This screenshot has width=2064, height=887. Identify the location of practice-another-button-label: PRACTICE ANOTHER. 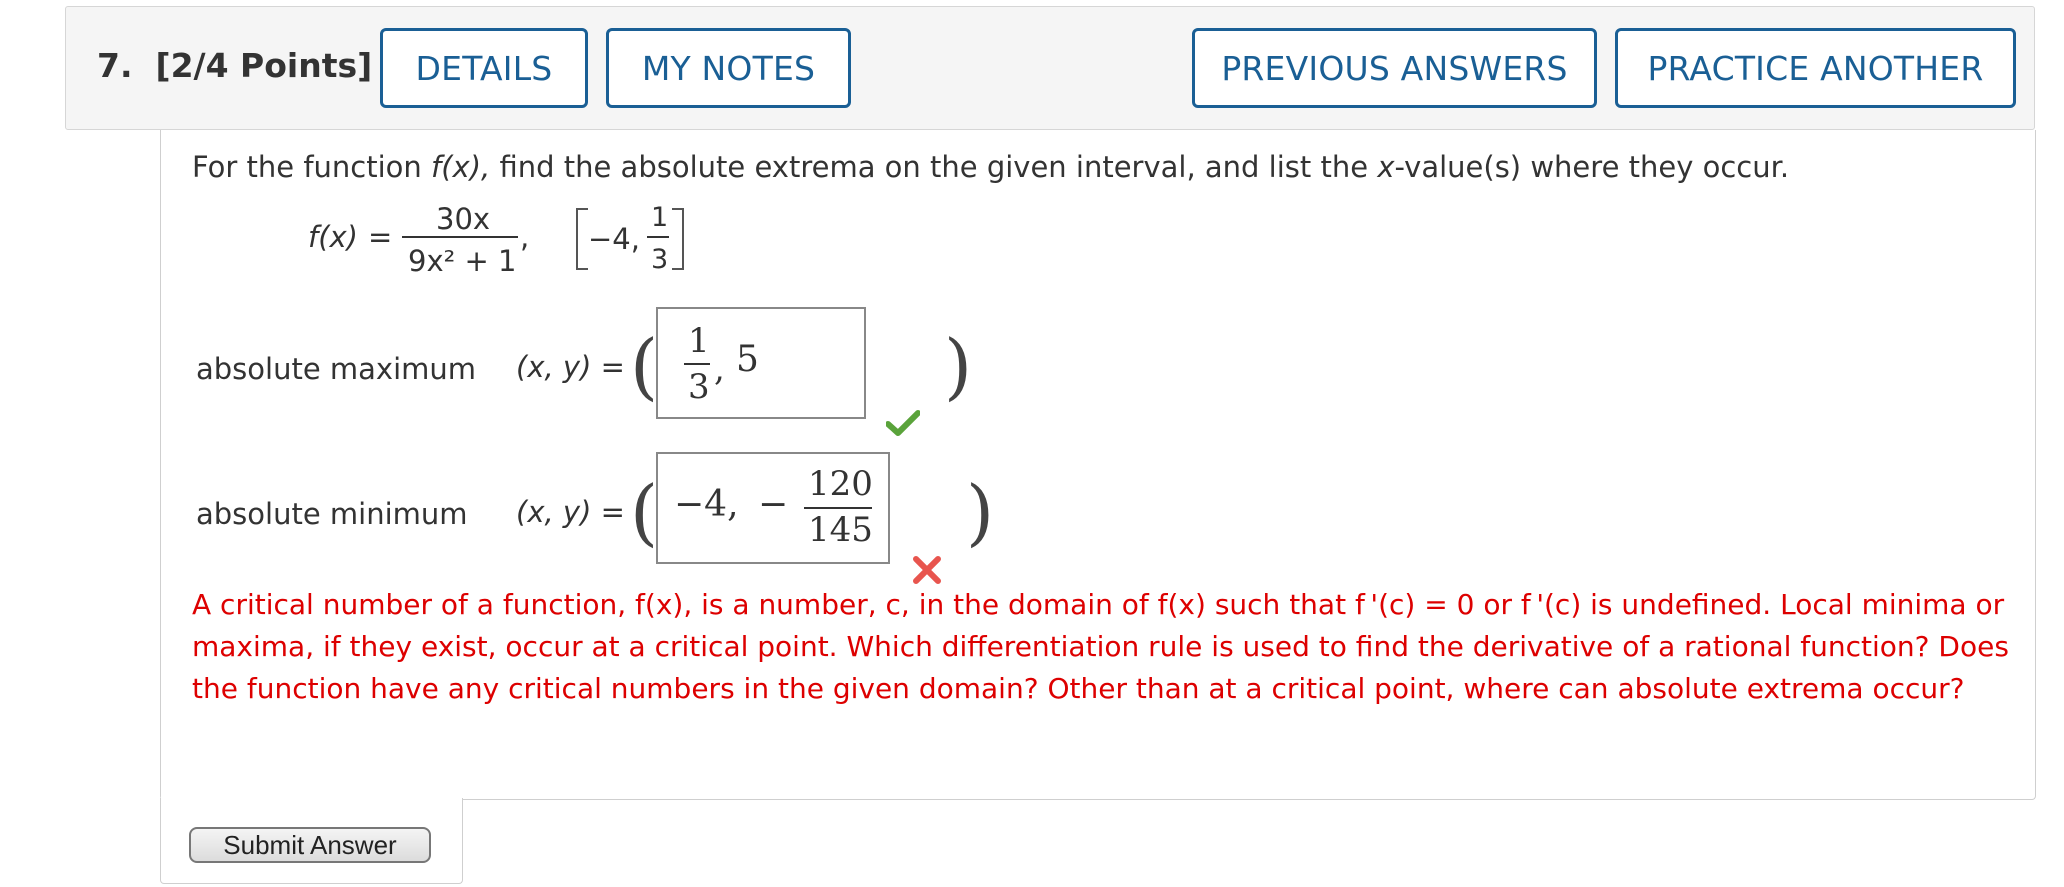
(1815, 68).